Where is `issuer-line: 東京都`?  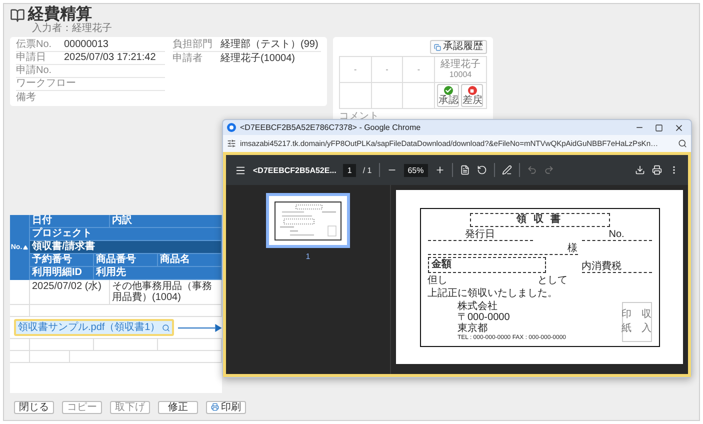
issuer-line: 東京都 is located at coordinates (473, 328).